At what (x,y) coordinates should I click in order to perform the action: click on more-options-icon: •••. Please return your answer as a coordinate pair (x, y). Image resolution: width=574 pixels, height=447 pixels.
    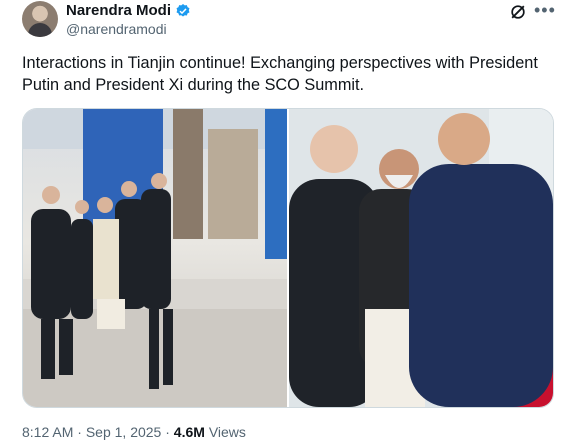
    Looking at the image, I should click on (545, 10).